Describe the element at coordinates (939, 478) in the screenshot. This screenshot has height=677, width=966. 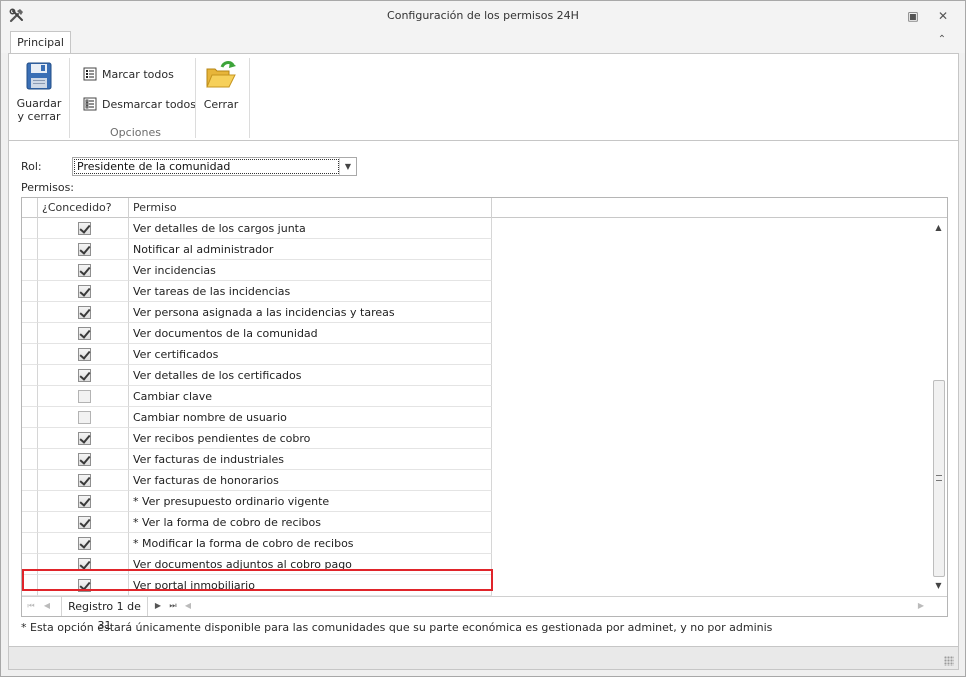
I see `scroll-thumb` at that location.